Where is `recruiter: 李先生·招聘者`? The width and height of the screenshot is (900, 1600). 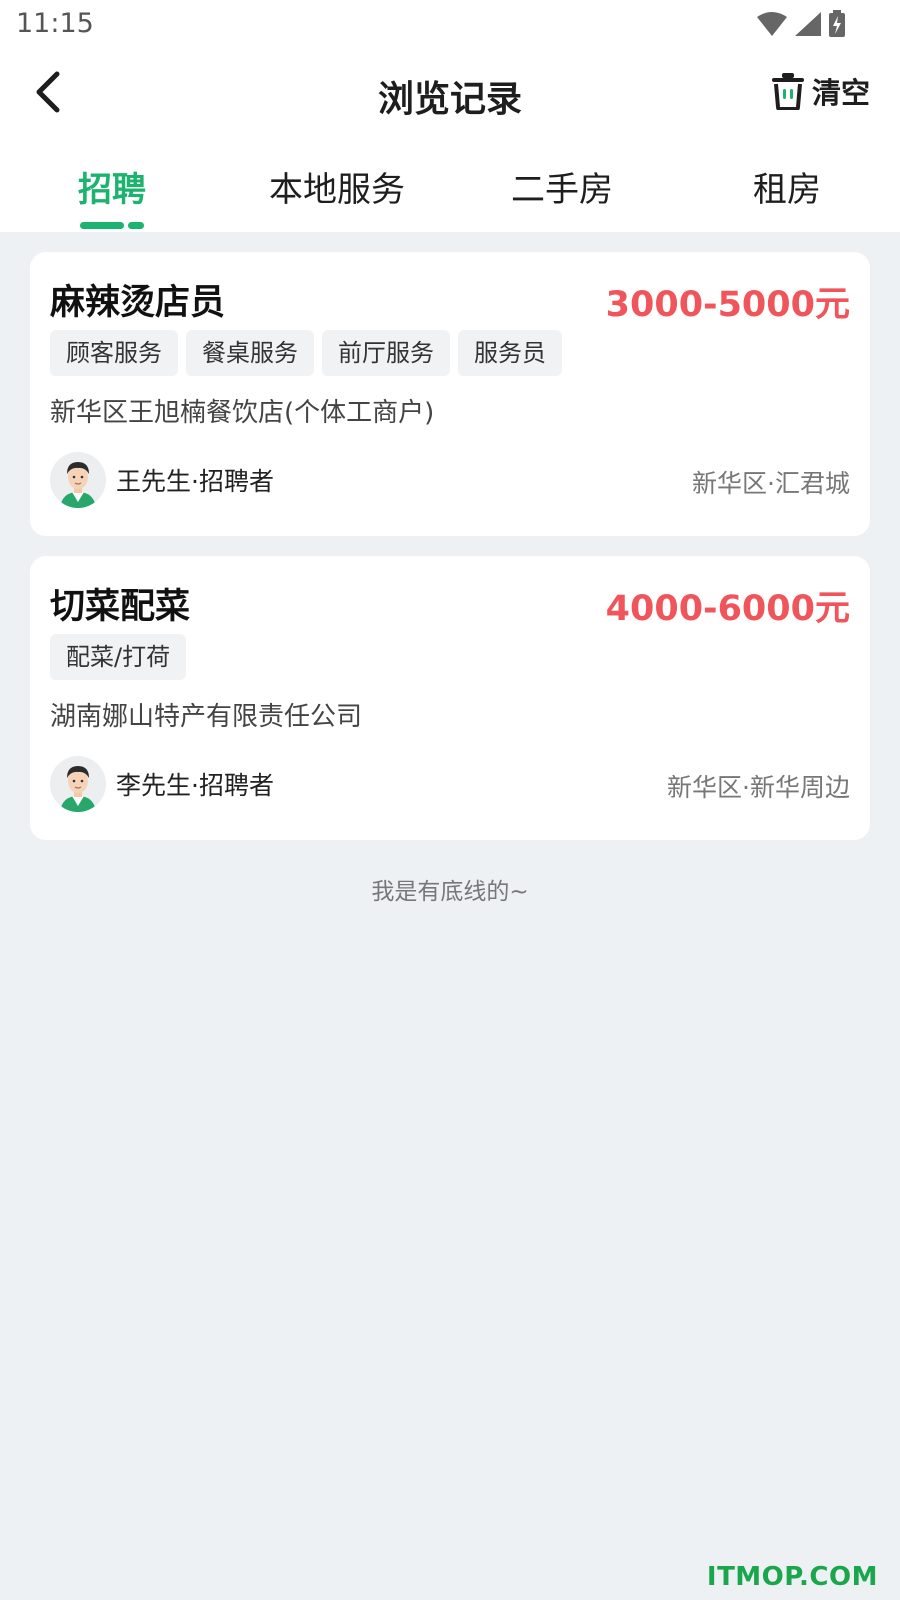 recruiter: 李先生·招聘者 is located at coordinates (162, 784).